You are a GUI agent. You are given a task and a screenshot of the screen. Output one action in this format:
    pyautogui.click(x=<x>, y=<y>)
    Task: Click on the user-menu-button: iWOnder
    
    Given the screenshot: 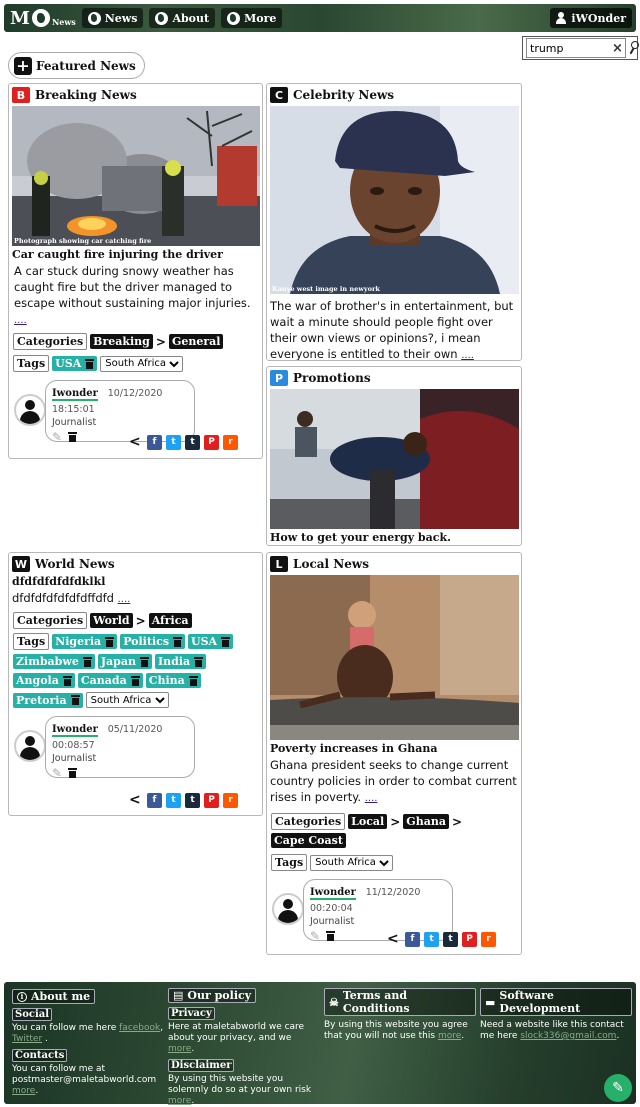 What is the action you would take?
    pyautogui.click(x=591, y=18)
    